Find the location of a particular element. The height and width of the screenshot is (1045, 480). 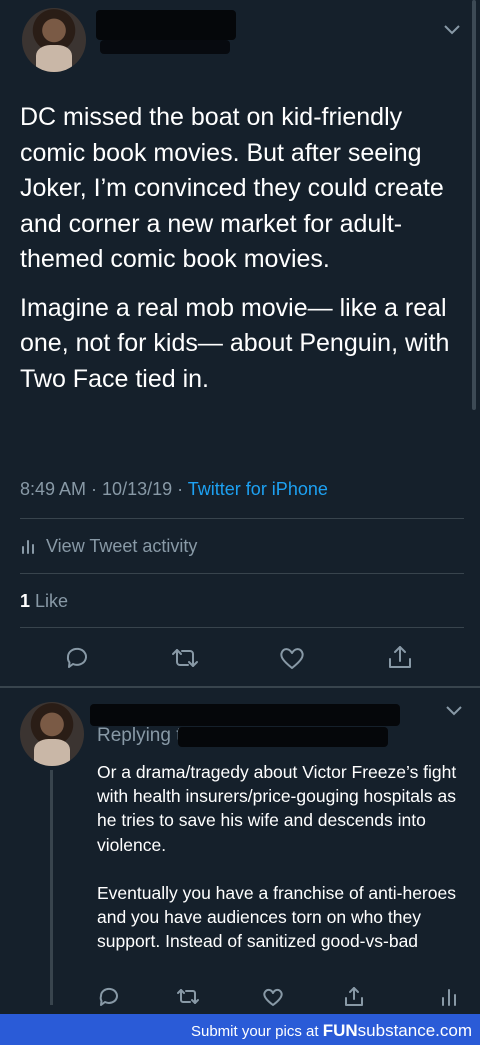

view-activity-row: View Tweet activity is located at coordinates (108, 547).